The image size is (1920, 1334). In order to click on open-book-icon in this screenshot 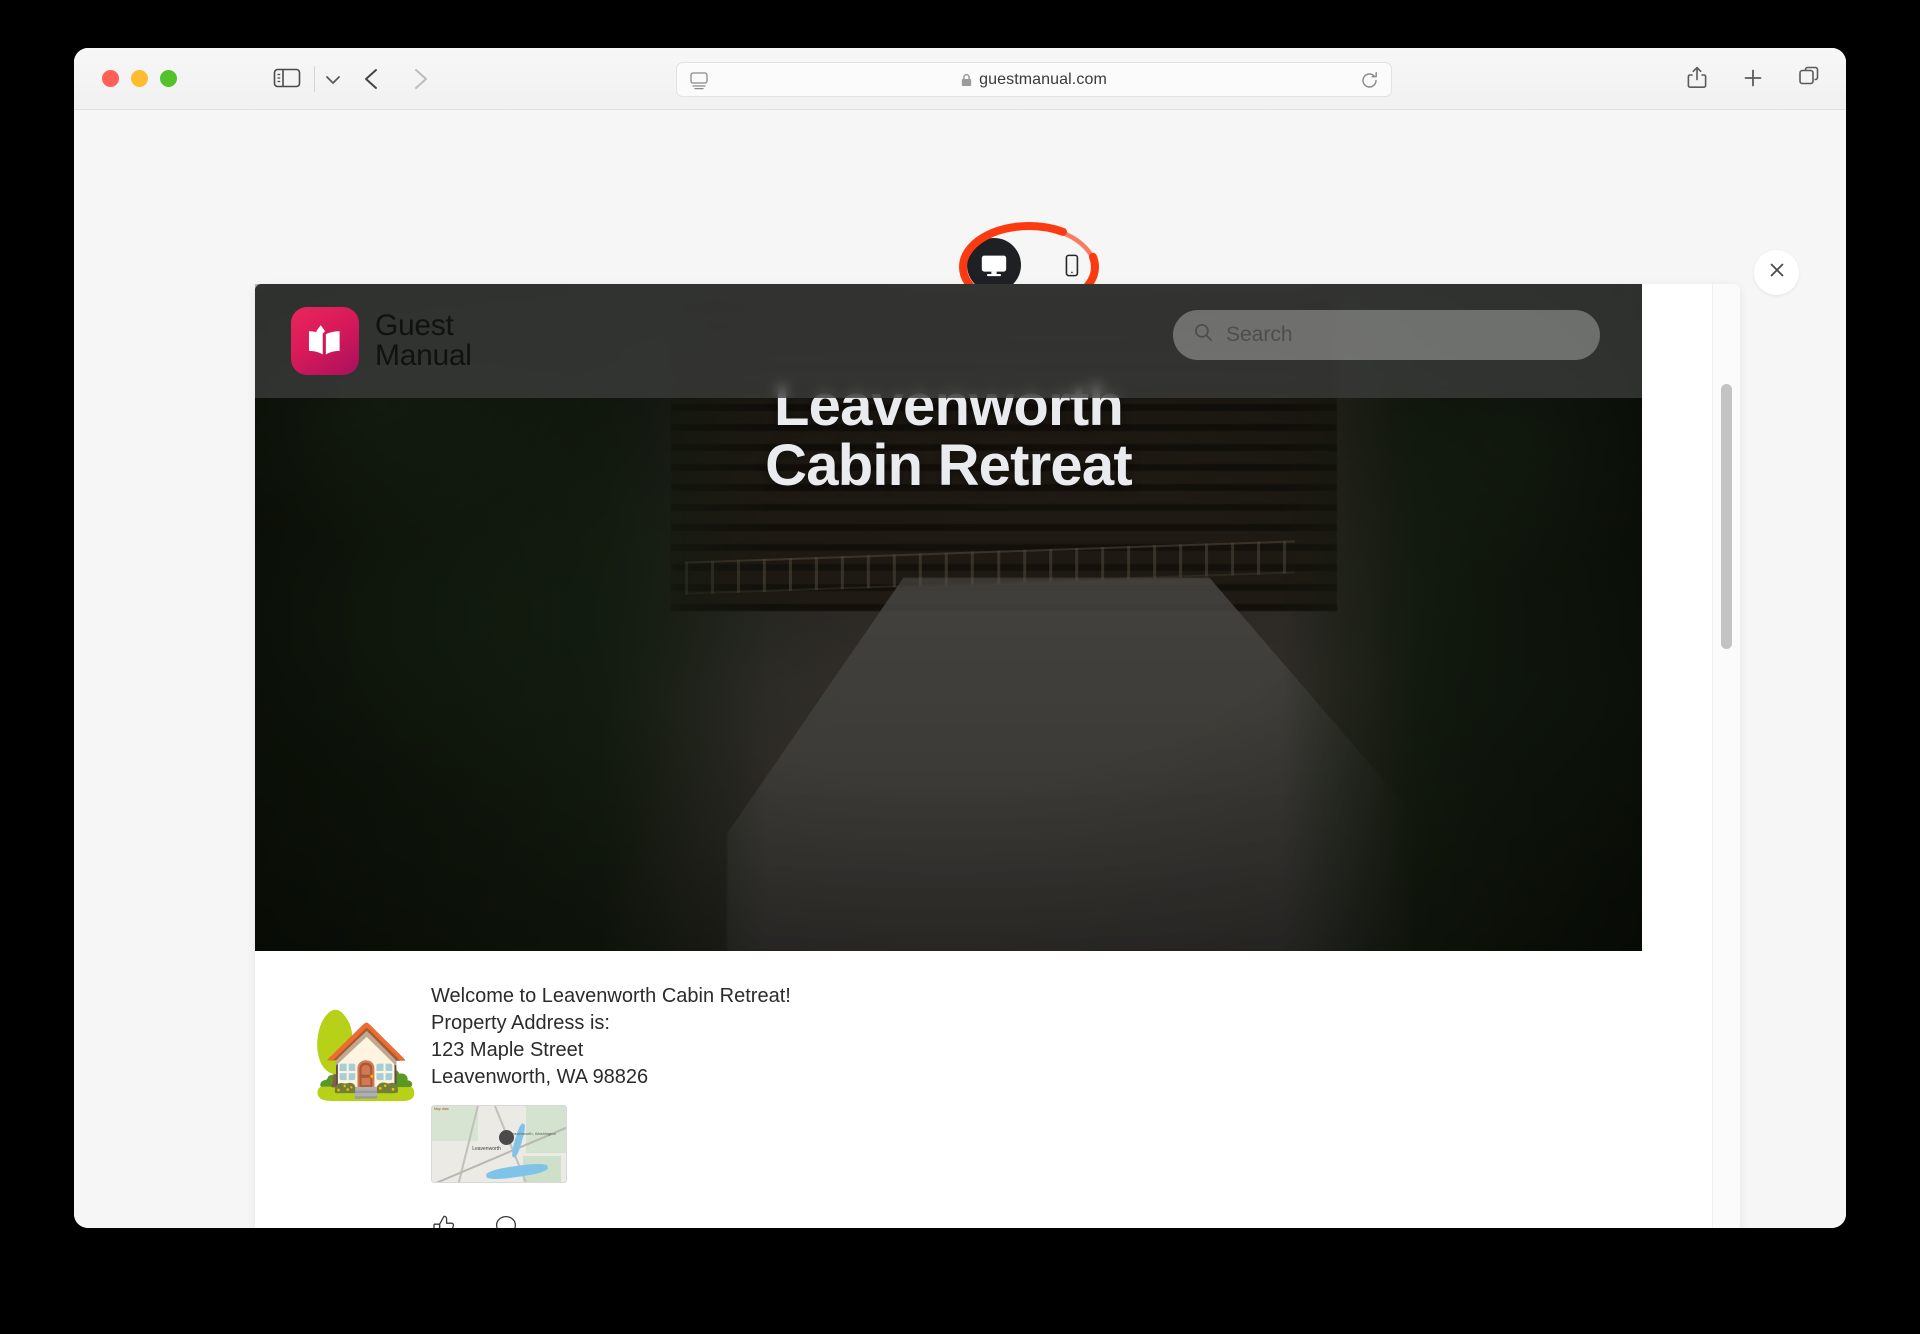, I will do `click(325, 341)`.